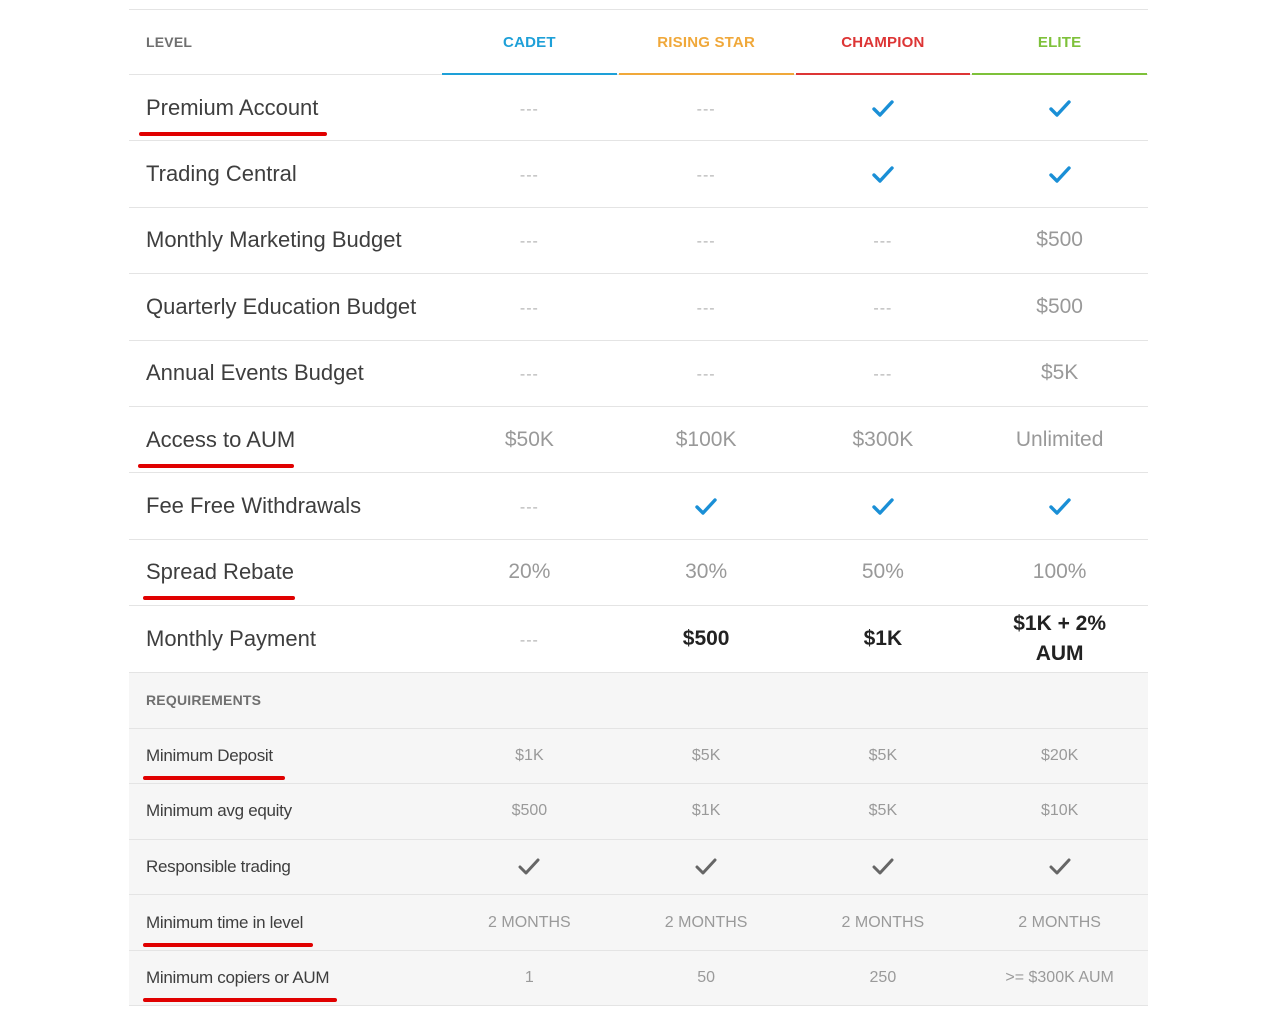  What do you see at coordinates (529, 439) in the screenshot?
I see `feature-value: $50K` at bounding box center [529, 439].